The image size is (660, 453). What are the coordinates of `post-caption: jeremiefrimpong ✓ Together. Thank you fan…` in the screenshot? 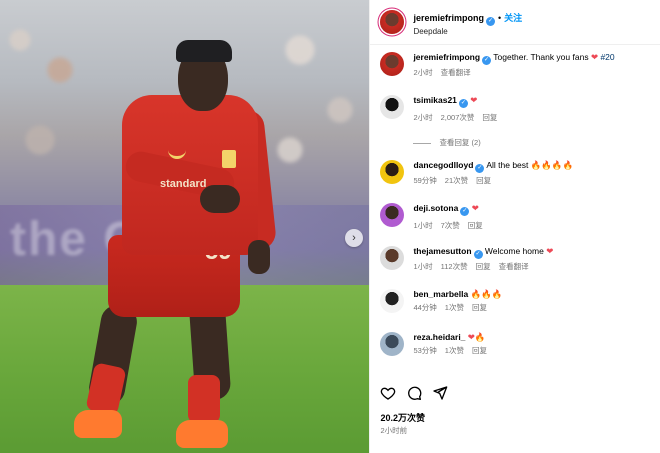 It's located at (515, 65).